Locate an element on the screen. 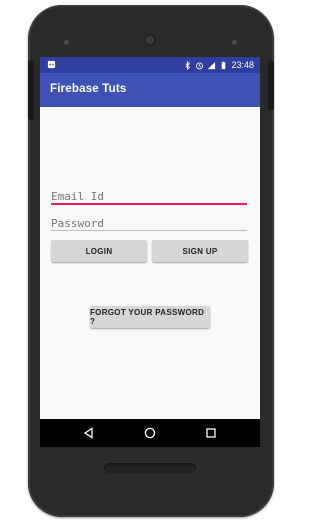 The height and width of the screenshot is (526, 320). login-button: LOGIN is located at coordinates (99, 251).